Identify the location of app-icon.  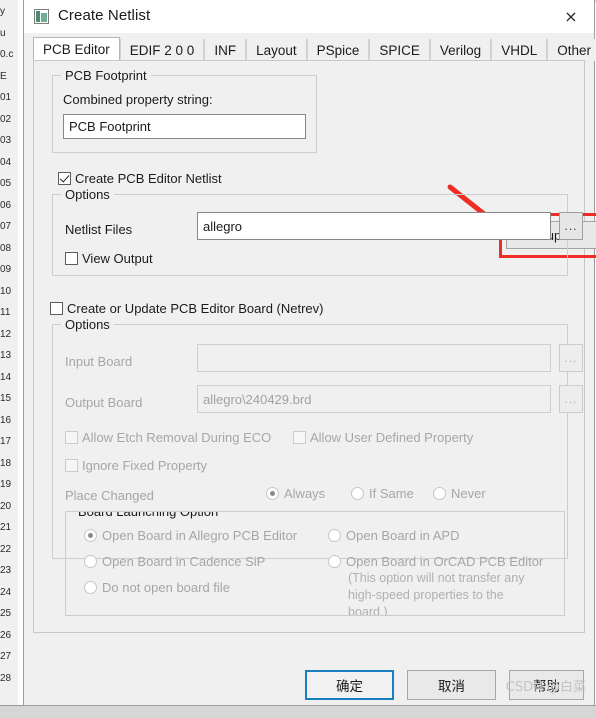
(41, 16).